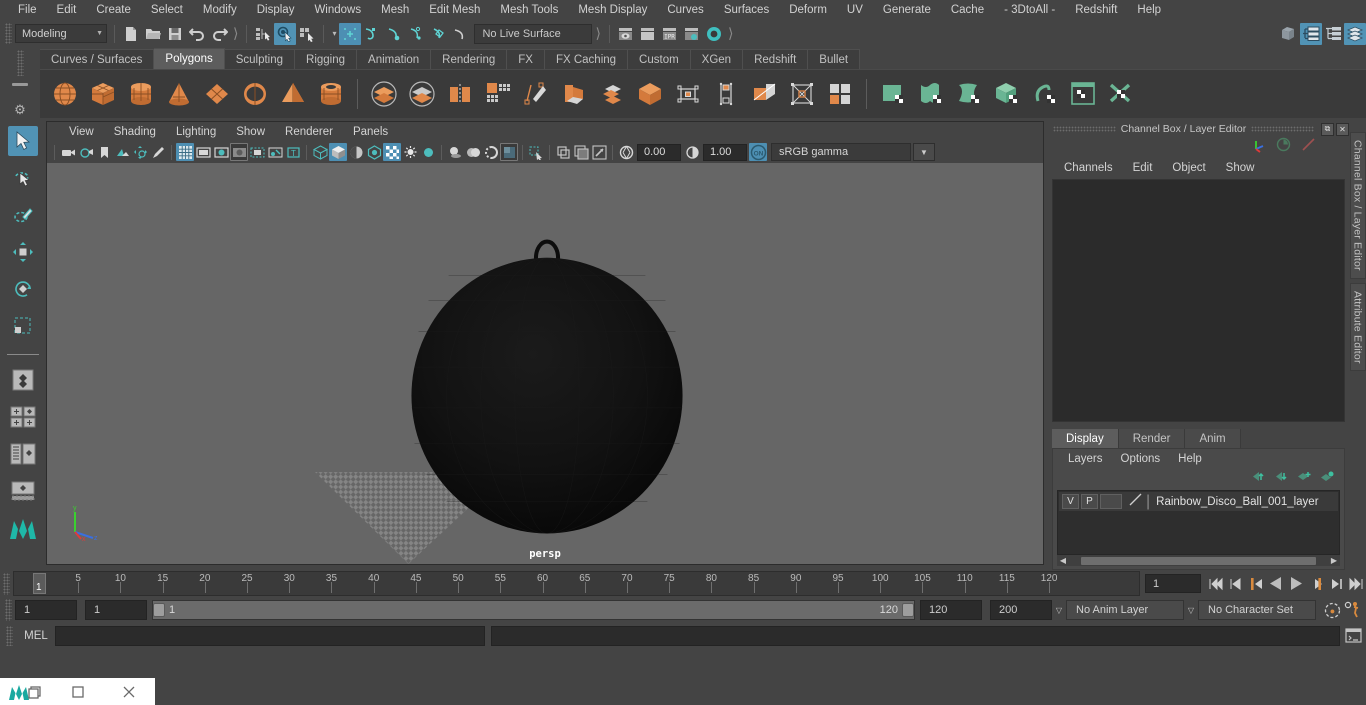  Describe the element at coordinates (764, 94) in the screenshot. I see `mirror-icon` at that location.